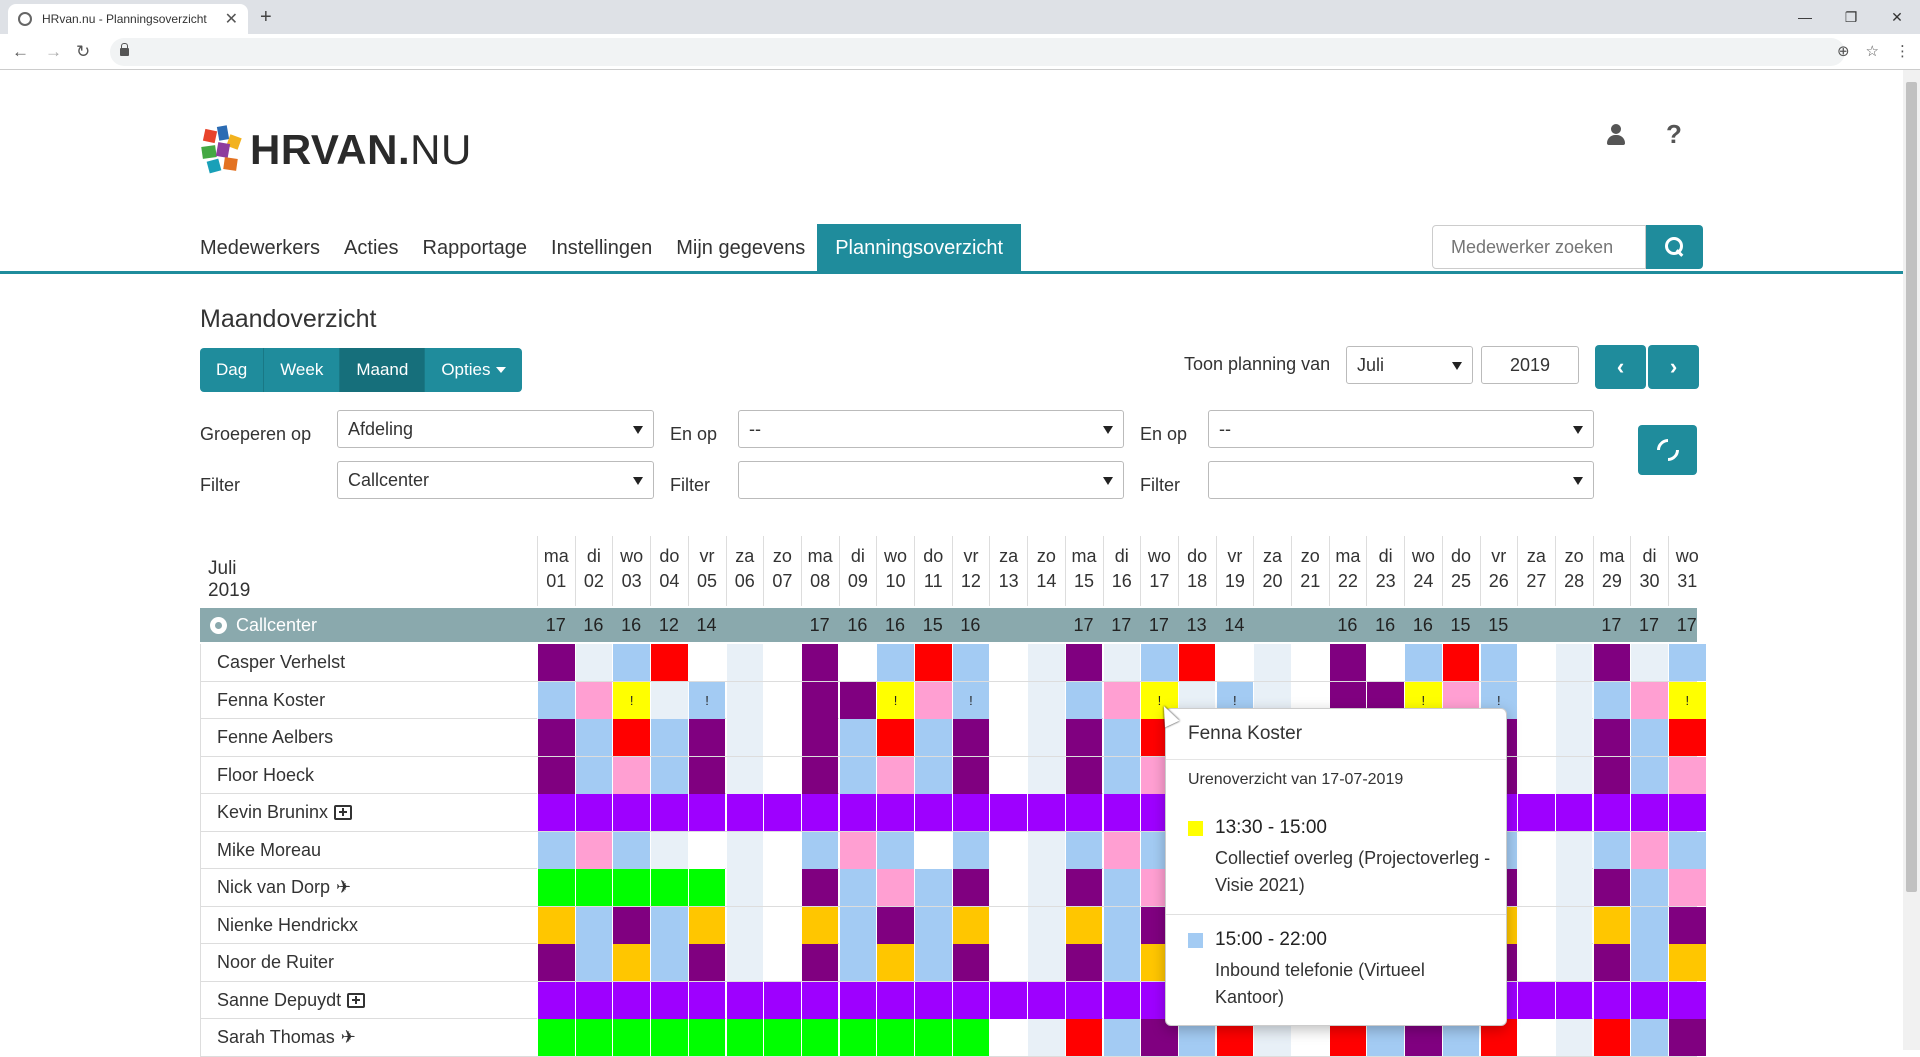 This screenshot has height=1057, width=1920. What do you see at coordinates (128, 19) in the screenshot?
I see `browser-tab: HRvan.nu - Planningsoverzicht ✕` at bounding box center [128, 19].